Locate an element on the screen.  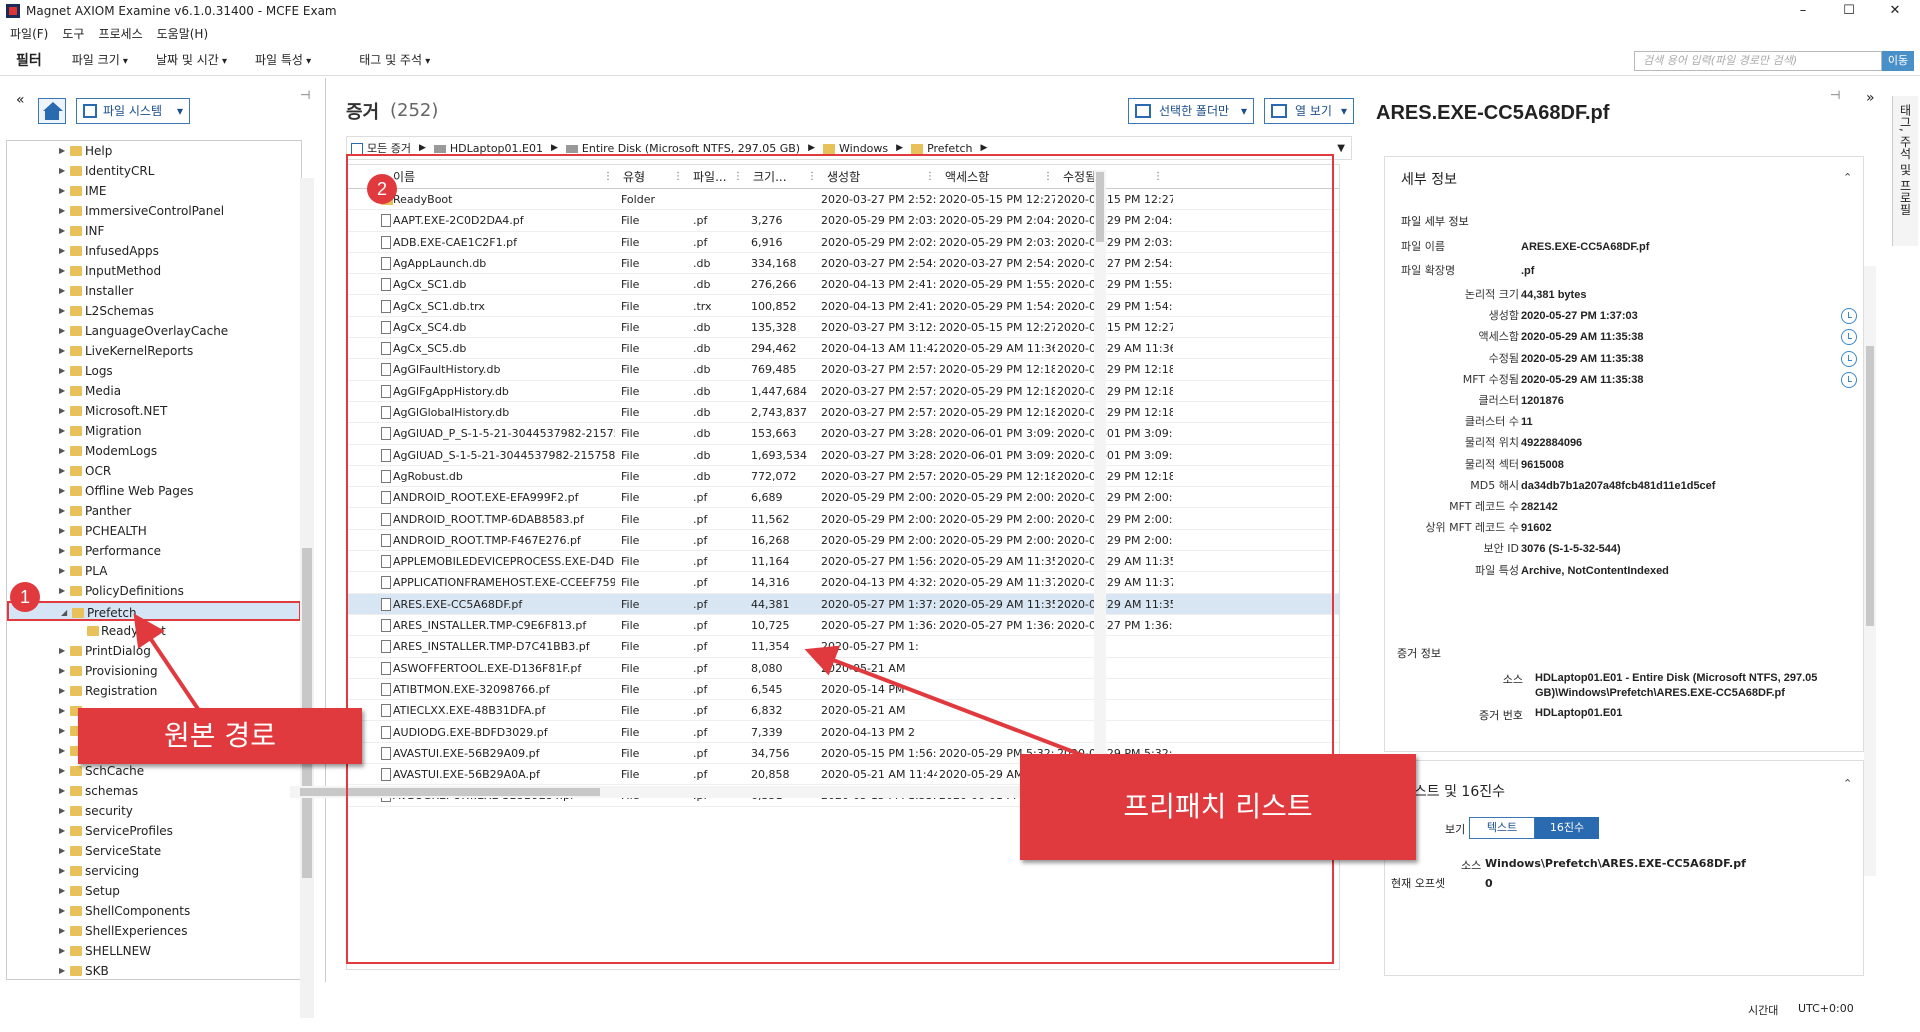
menu-file: 파일(F) is located at coordinates (29, 33).